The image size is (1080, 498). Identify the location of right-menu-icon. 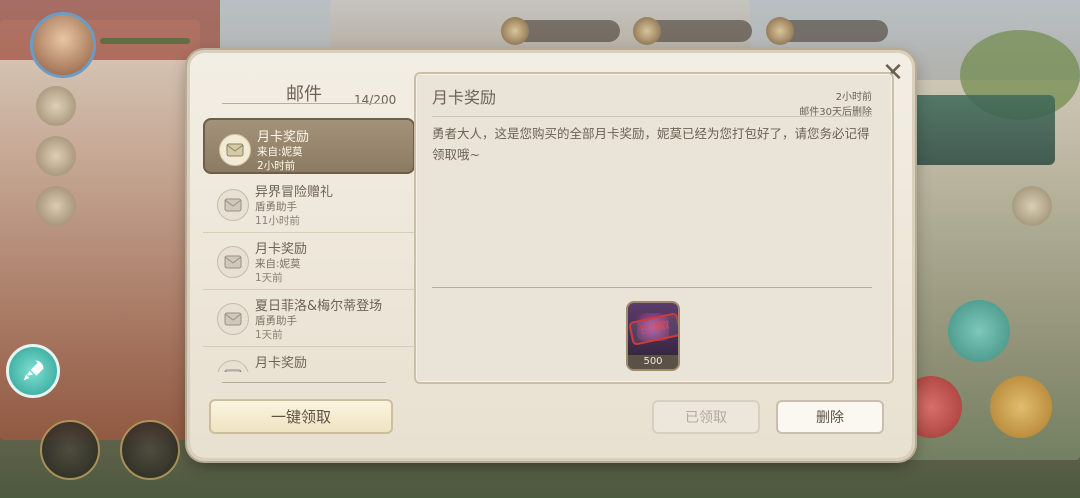
(1032, 206).